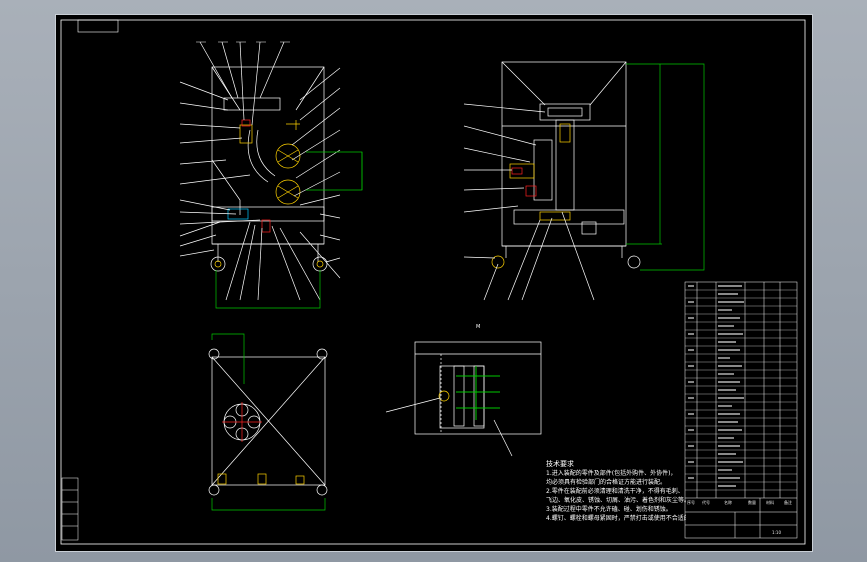  What do you see at coordinates (611, 473) in the screenshot?
I see `technical-note-line: 1.进入装配的零件及部件(包括外购件、外协件)，` at bounding box center [611, 473].